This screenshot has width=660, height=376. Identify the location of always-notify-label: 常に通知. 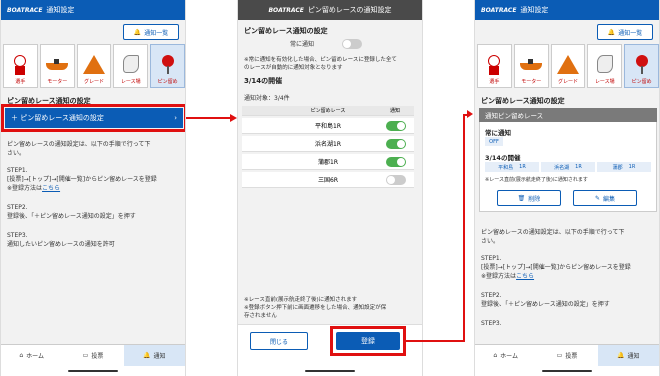
(302, 44).